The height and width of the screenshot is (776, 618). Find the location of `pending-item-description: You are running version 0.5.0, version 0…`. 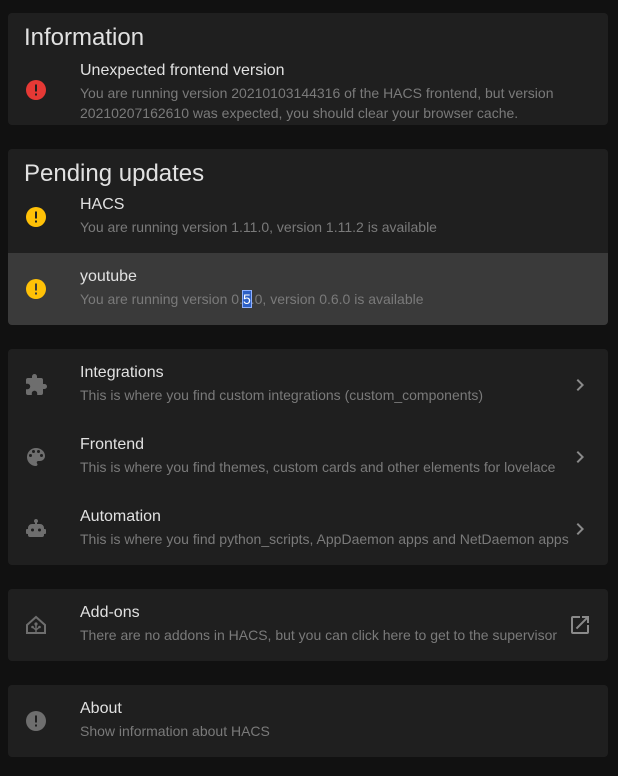

pending-item-description: You are running version 0.5.0, version 0… is located at coordinates (252, 299).